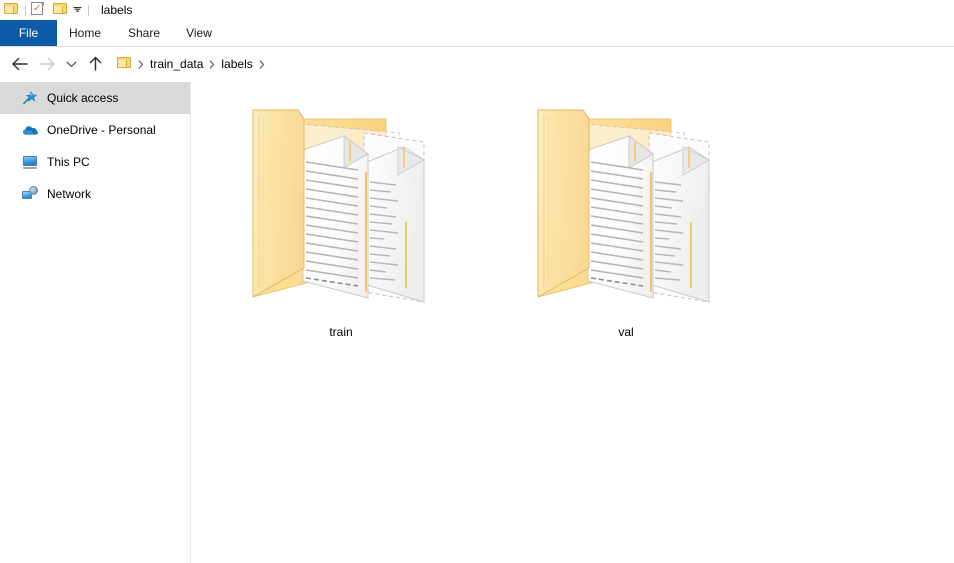 The width and height of the screenshot is (954, 563). I want to click on properties-icon: ✓, so click(39, 10).